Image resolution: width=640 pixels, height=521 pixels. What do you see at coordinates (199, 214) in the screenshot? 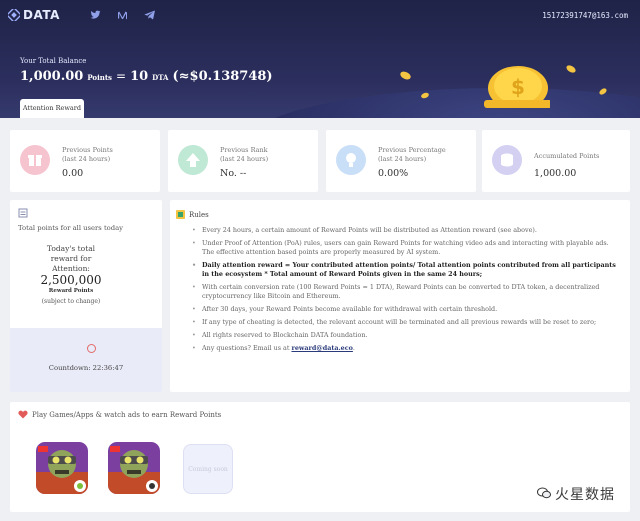
I see `rules-title: Rules` at bounding box center [199, 214].